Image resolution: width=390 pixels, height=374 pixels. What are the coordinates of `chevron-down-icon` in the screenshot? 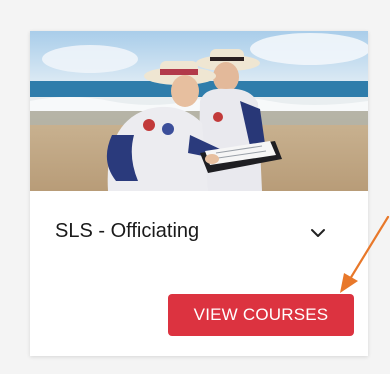 It's located at (318, 233).